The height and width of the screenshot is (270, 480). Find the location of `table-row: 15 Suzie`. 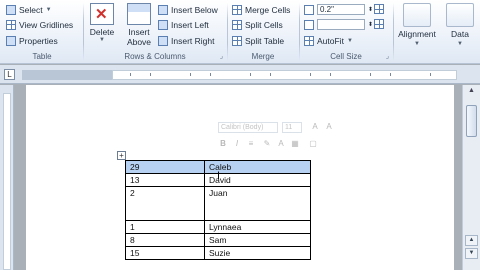

table-row: 15 Suzie is located at coordinates (218, 253).